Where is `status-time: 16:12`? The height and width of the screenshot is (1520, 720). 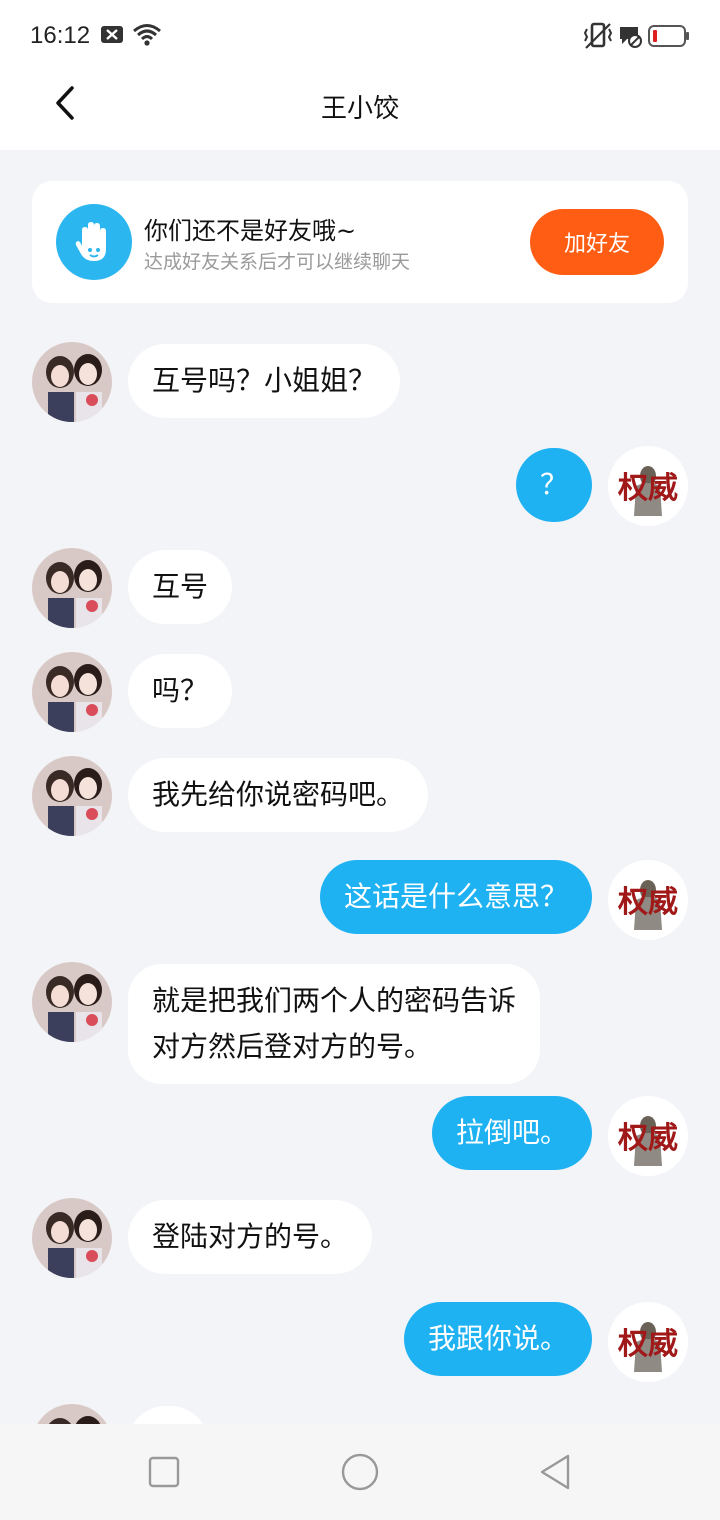
status-time: 16:12 is located at coordinates (60, 35).